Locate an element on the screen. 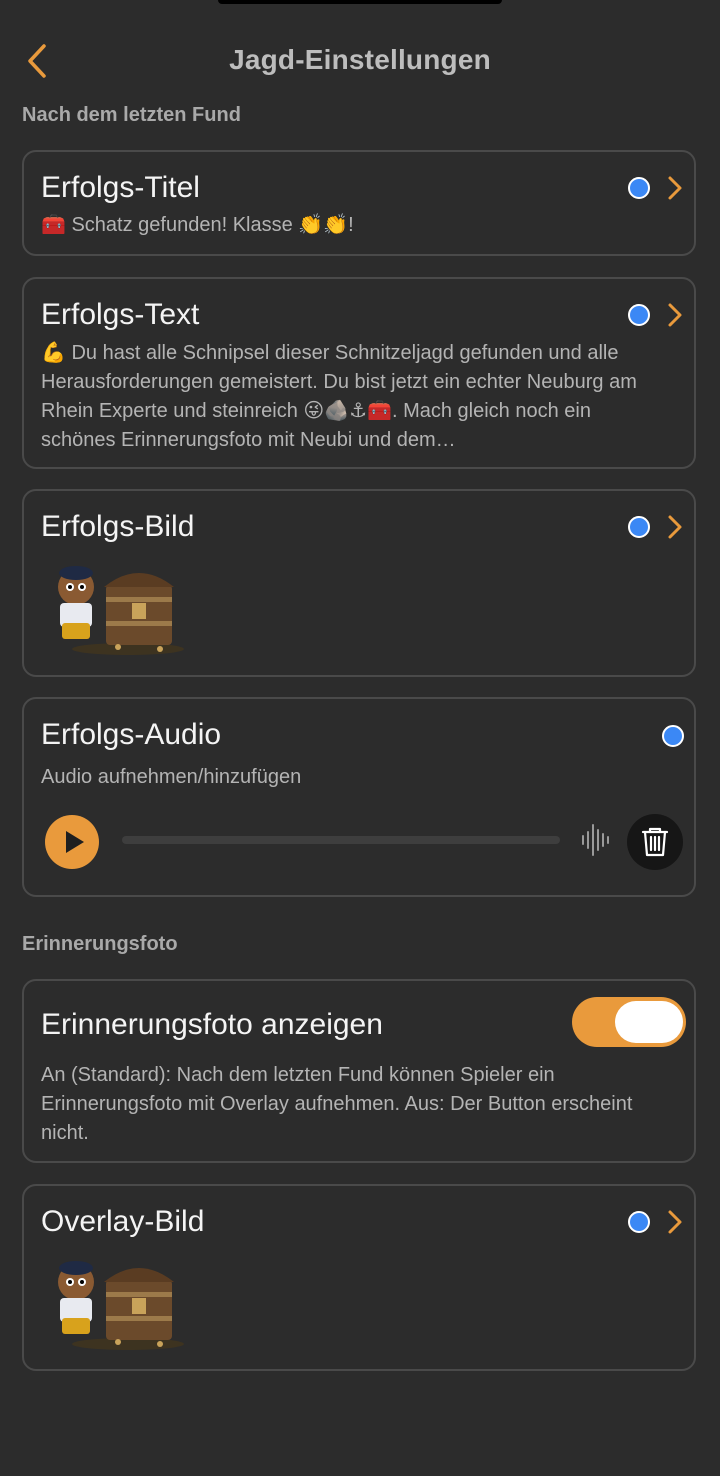  page-title: Jagd-Einstellungen is located at coordinates (360, 59).